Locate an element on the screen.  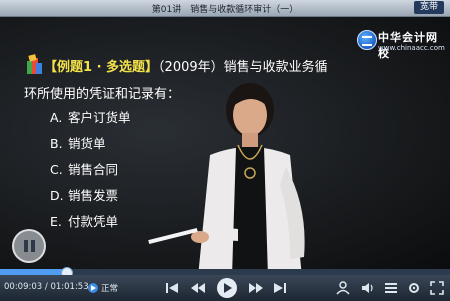
logo-url: www.chinaacc.com is located at coordinates (411, 48).